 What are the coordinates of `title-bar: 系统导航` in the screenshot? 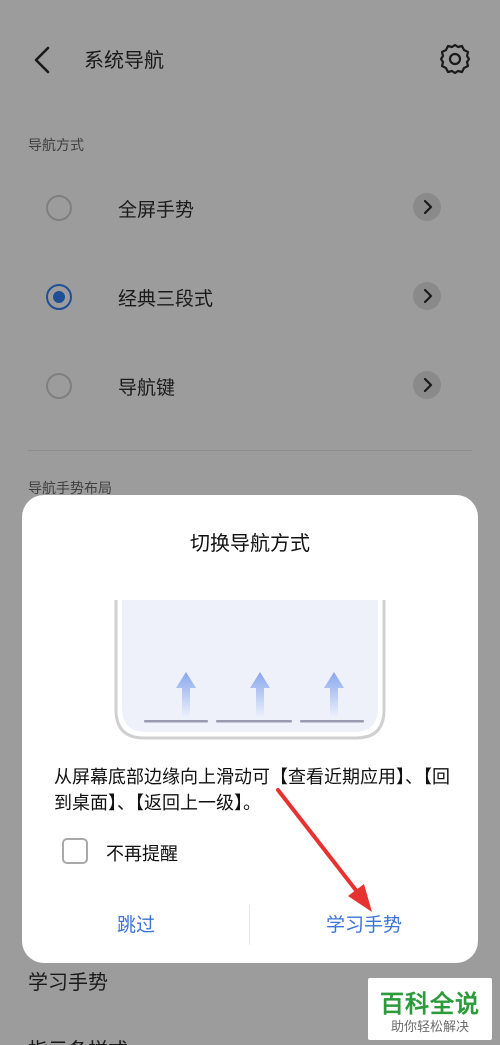 It's located at (250, 60).